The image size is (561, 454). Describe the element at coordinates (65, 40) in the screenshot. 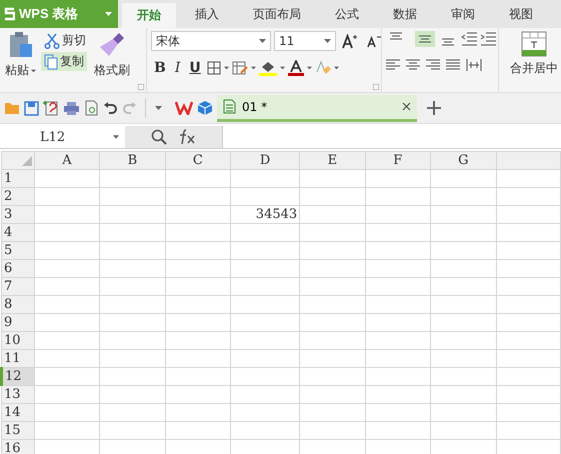

I see `cut-button: 剪切` at that location.